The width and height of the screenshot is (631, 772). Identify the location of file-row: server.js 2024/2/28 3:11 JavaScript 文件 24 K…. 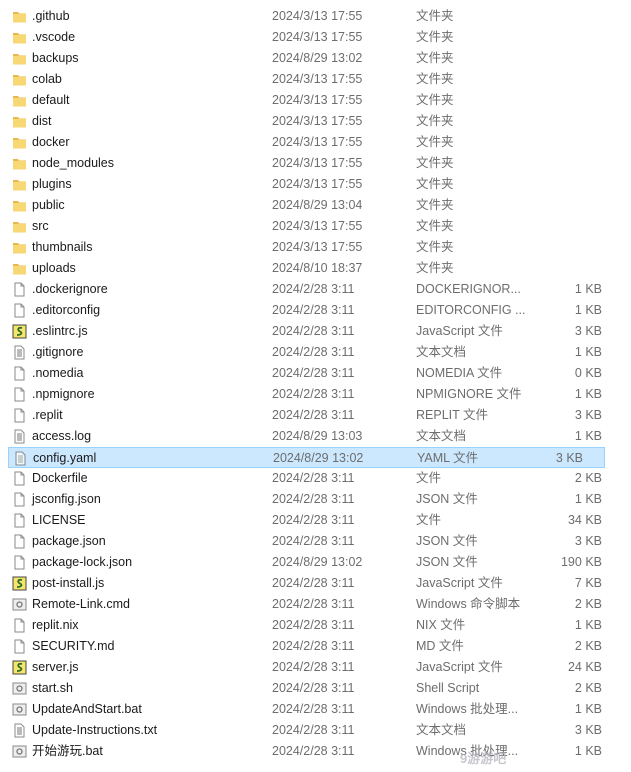
(315, 667).